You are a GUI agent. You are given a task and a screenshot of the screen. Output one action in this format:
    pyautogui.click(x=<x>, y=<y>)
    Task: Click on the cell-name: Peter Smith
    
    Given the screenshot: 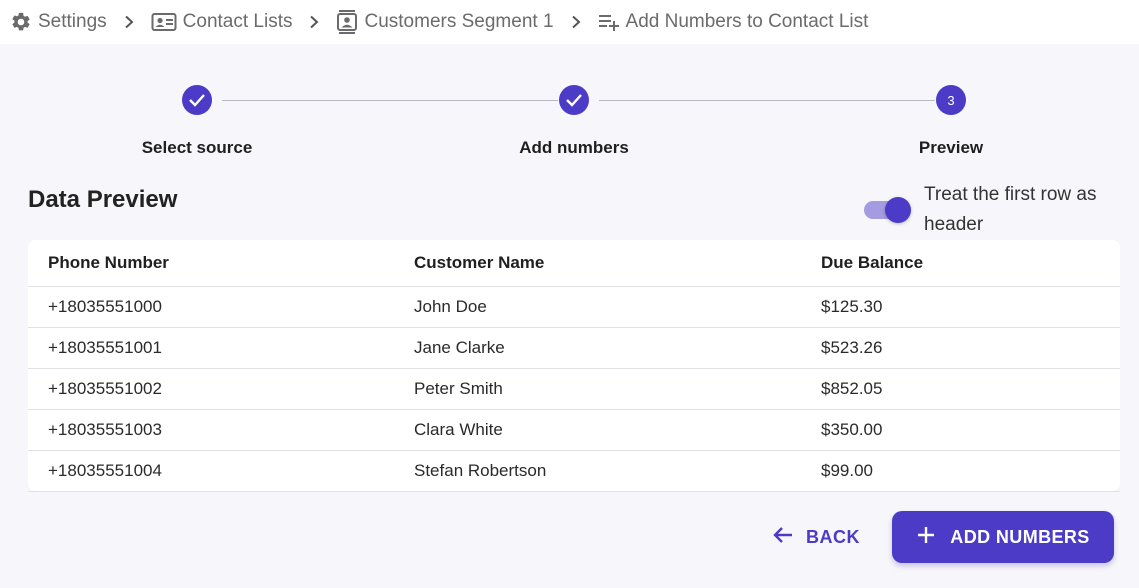 What is the action you would take?
    pyautogui.click(x=617, y=389)
    